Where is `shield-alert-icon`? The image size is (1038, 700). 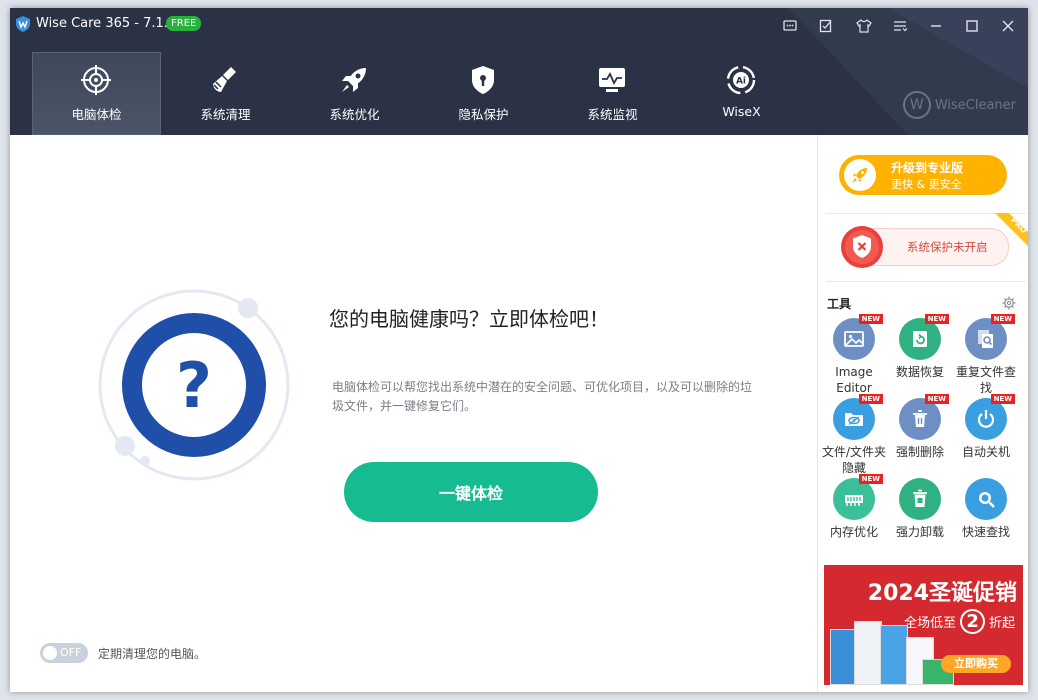
shield-alert-icon is located at coordinates (862, 247).